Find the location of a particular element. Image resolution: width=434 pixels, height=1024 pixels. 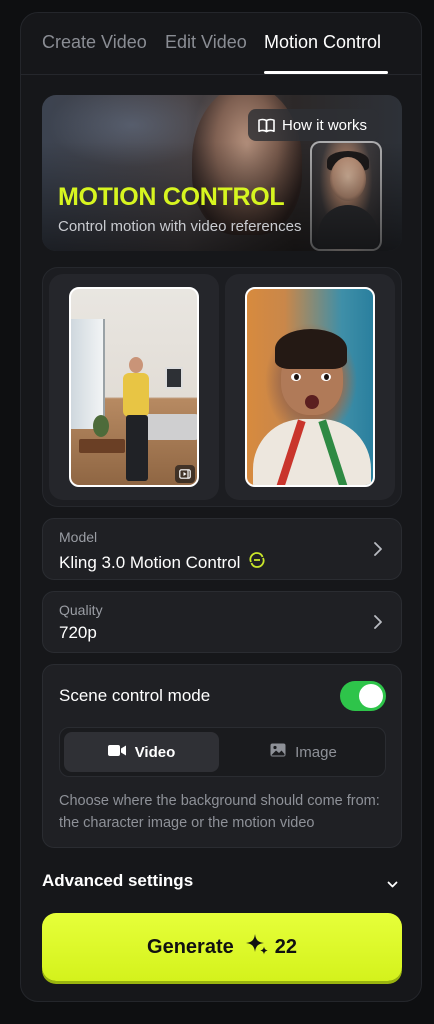

video-option-label: Video is located at coordinates (155, 752).